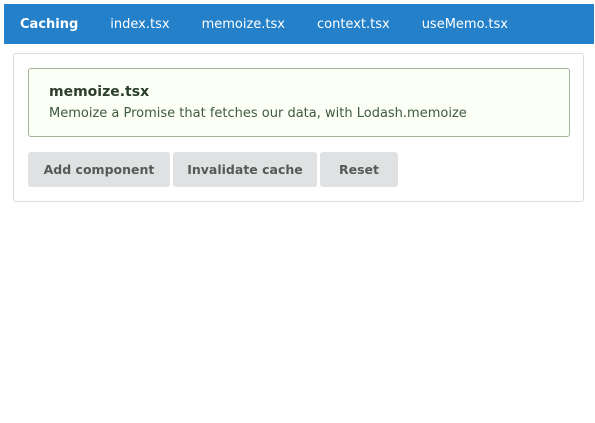 This screenshot has height=423, width=595. What do you see at coordinates (99, 169) in the screenshot?
I see `add-component-button: Add component` at bounding box center [99, 169].